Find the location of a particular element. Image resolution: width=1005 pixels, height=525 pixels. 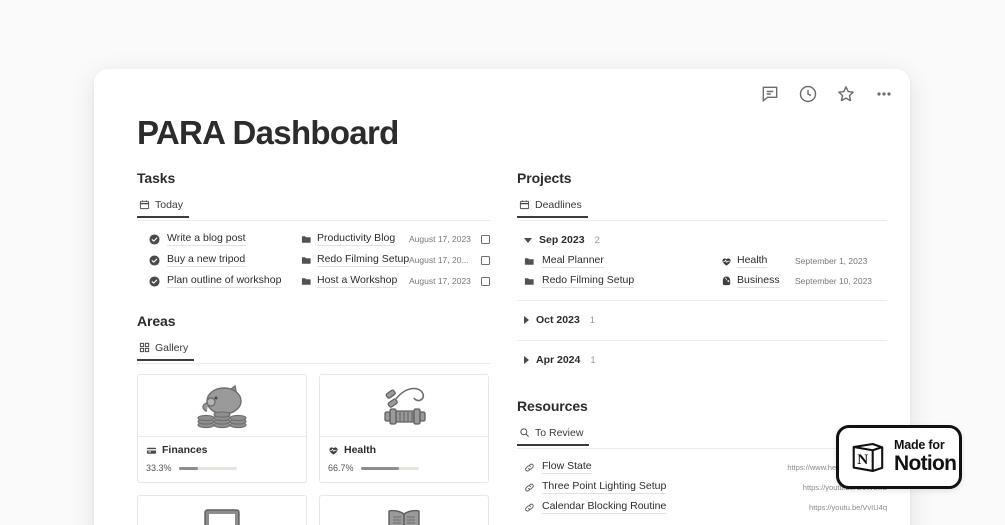

task-date: August 17, 2023 is located at coordinates (440, 239).